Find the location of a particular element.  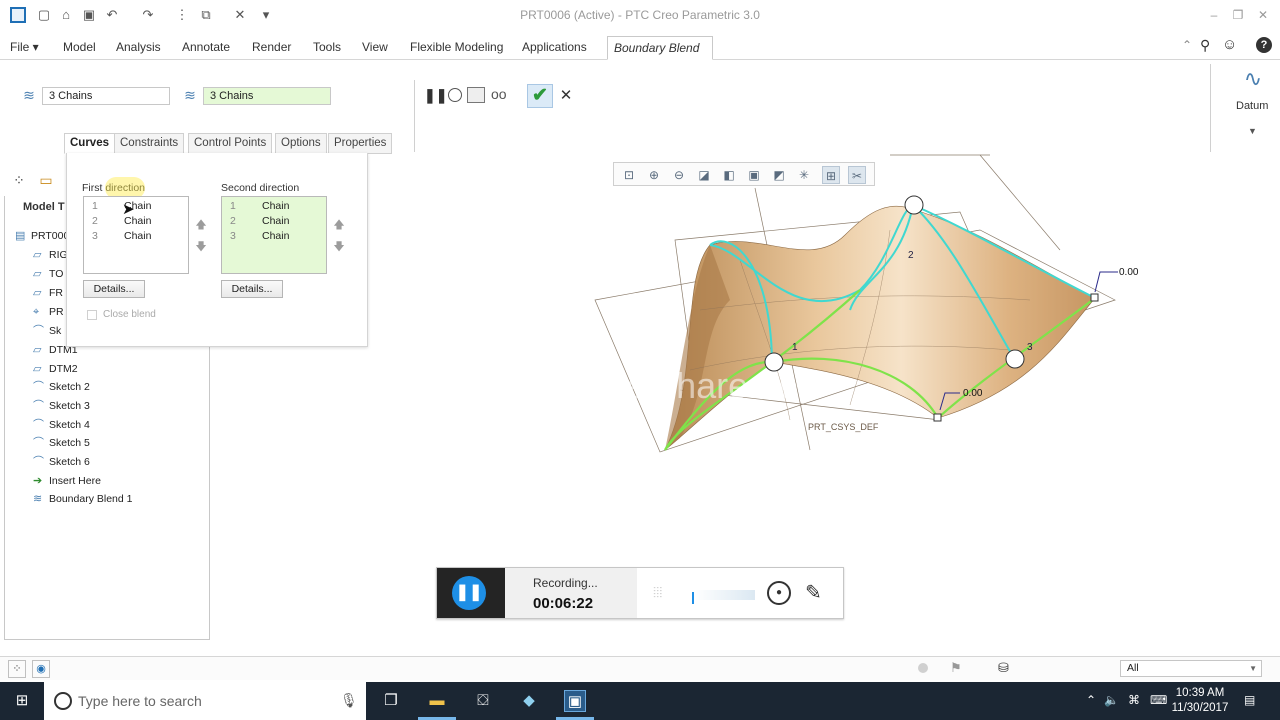

attached-preview-icon is located at coordinates (476, 95).